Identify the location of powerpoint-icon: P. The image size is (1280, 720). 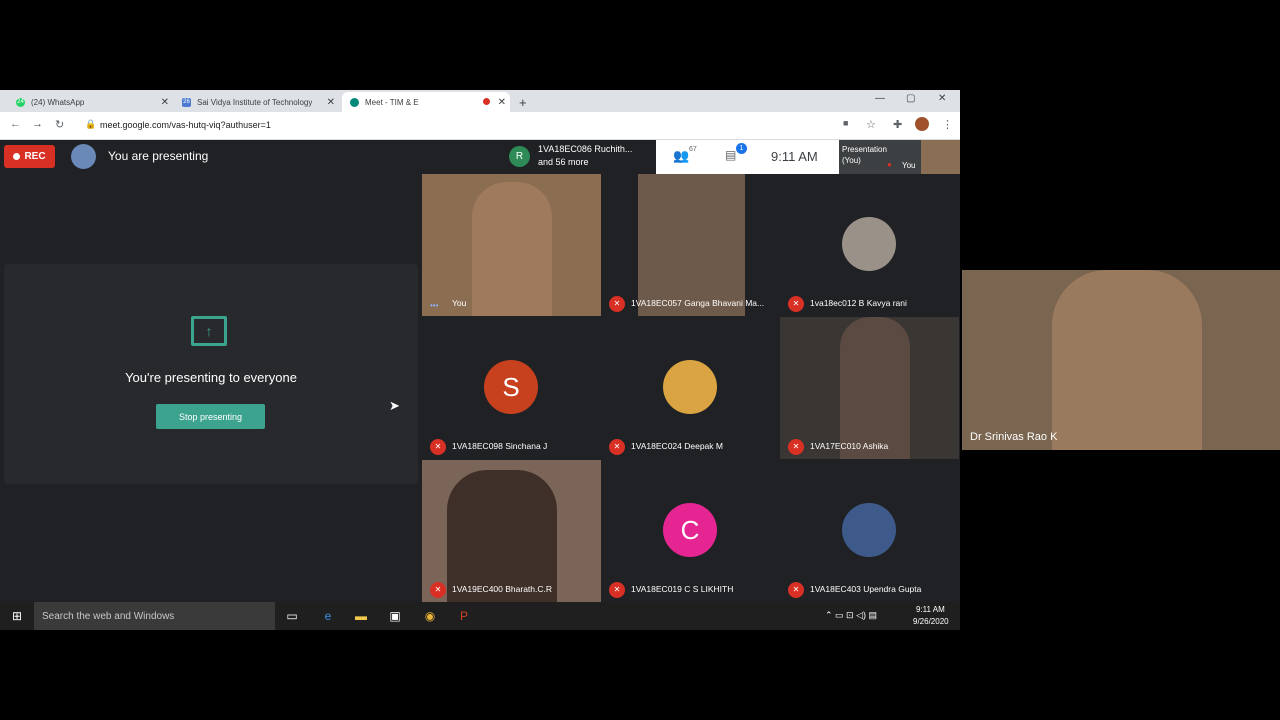
(464, 616).